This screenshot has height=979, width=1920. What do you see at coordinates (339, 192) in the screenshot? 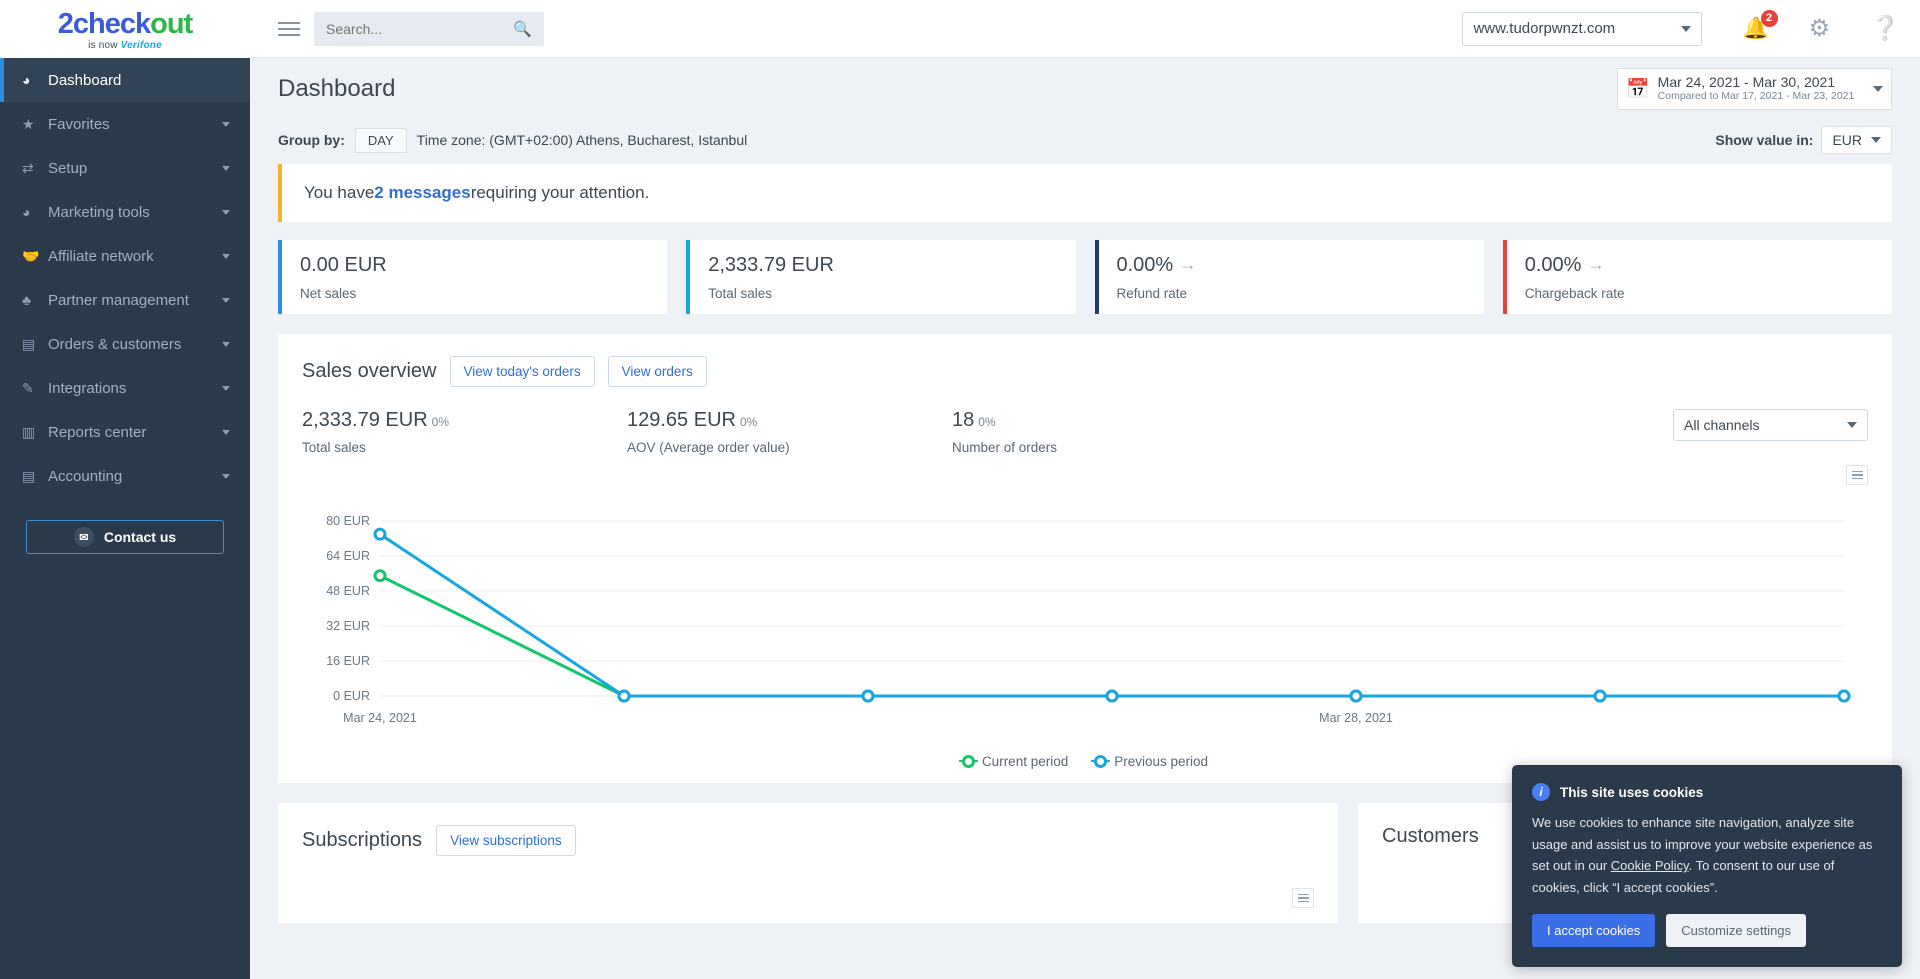
I see `message-prefix: You have` at bounding box center [339, 192].